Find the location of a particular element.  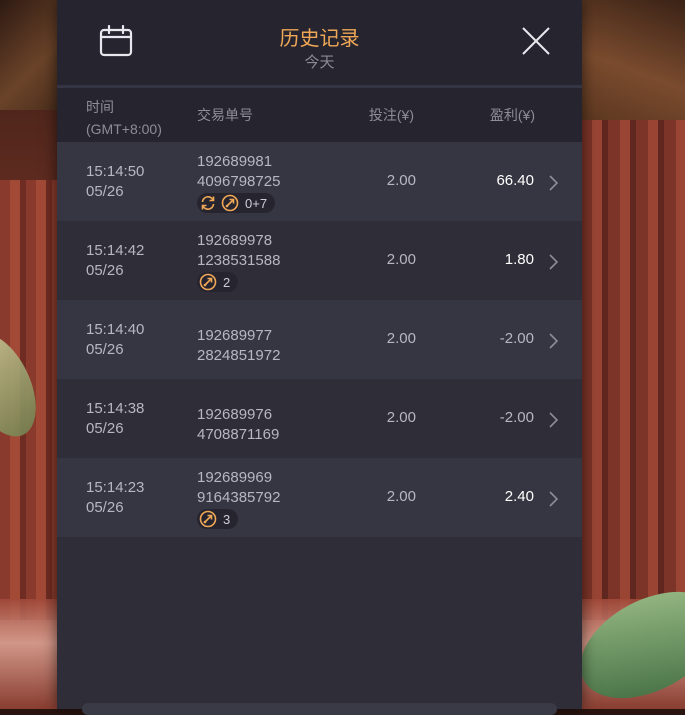

row-order-number: 192689976 4708871169 is located at coordinates (238, 425).